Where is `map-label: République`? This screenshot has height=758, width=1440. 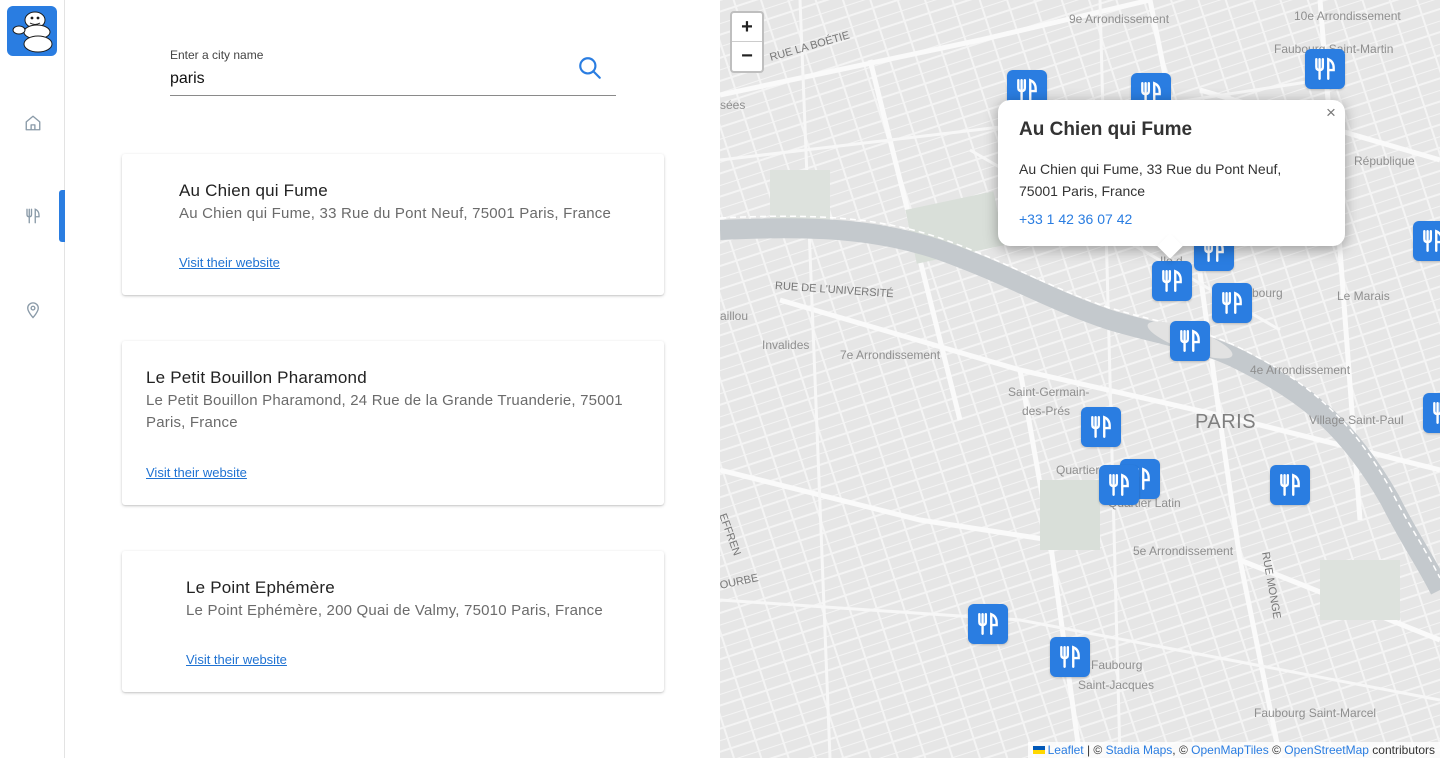
map-label: République is located at coordinates (1384, 161).